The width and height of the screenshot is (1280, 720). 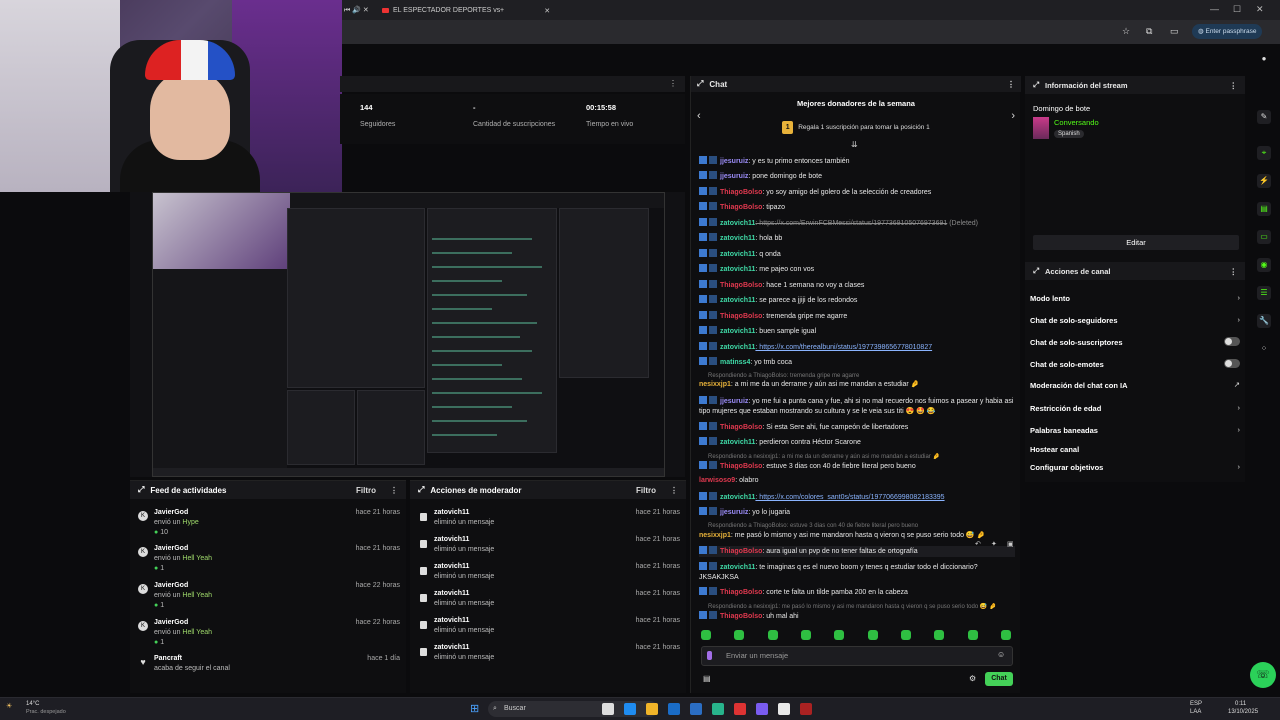 What do you see at coordinates (1264, 209) in the screenshot?
I see `document-icon: ▤` at bounding box center [1264, 209].